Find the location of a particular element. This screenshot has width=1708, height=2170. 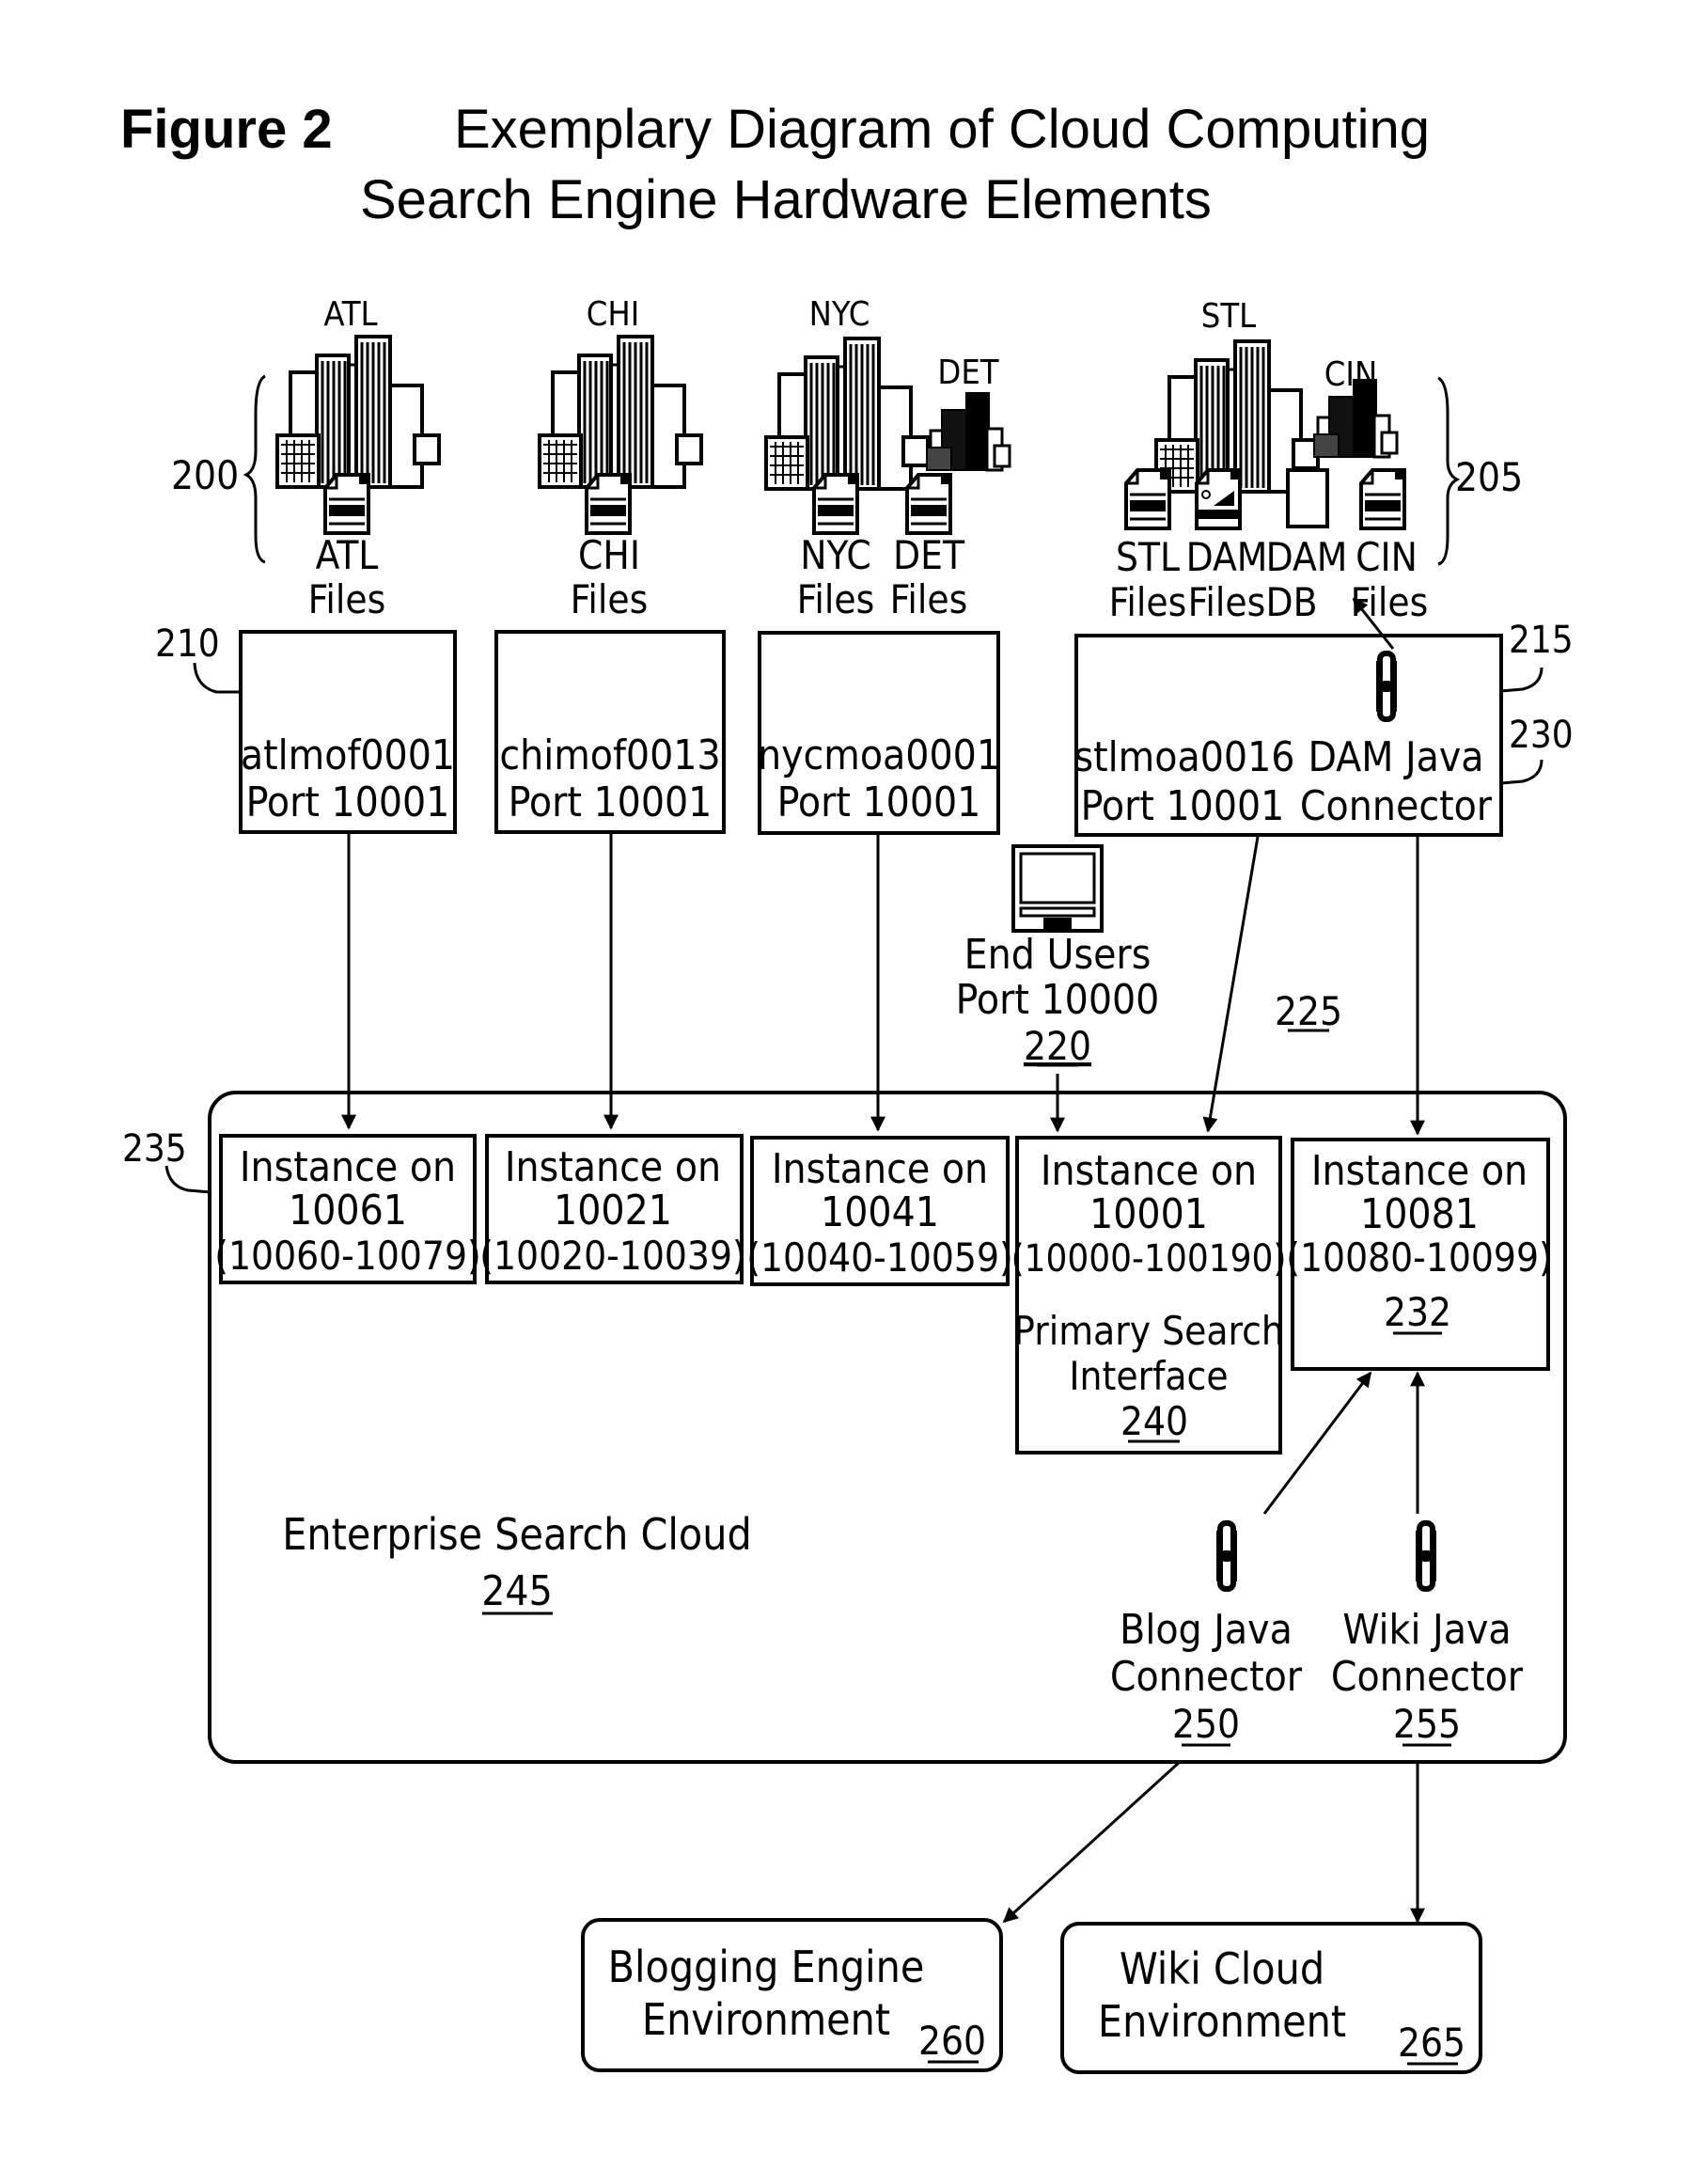

ref-250: 250 is located at coordinates (1206, 1724).